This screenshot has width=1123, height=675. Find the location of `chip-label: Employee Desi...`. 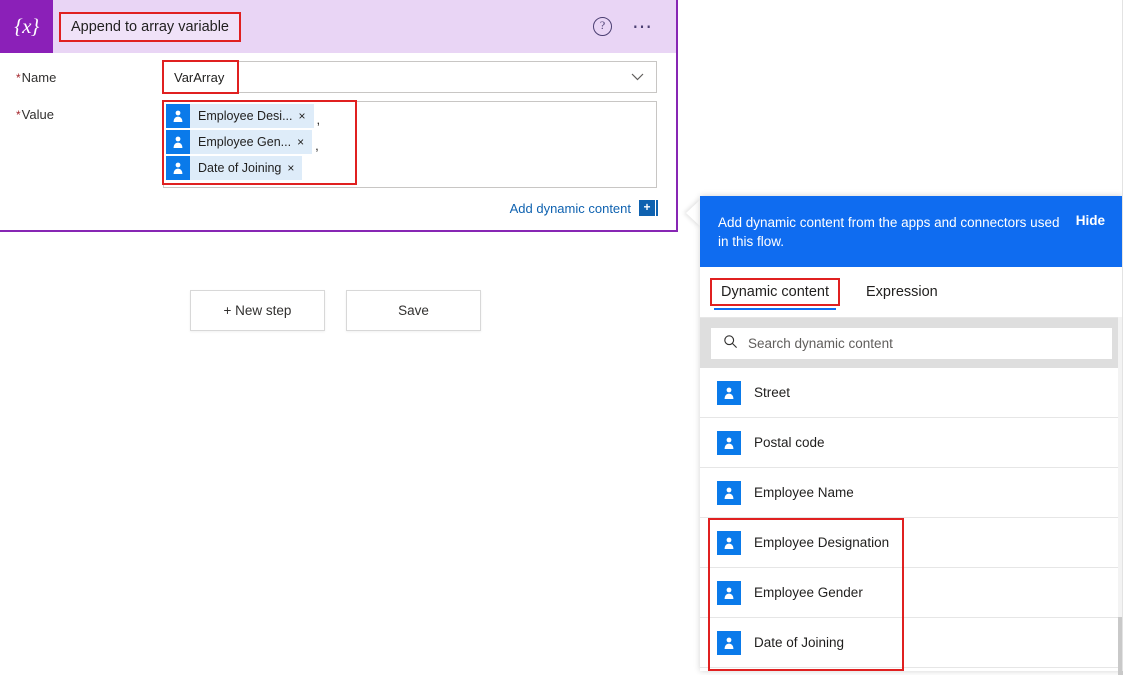

chip-label: Employee Desi... is located at coordinates (245, 116).